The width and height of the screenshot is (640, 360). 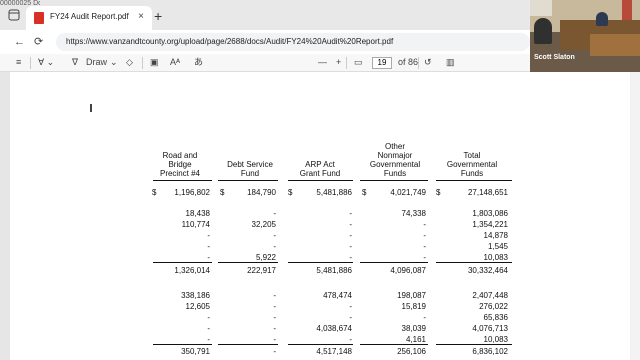 I want to click on column-header: Total Governmental Funds, so click(x=472, y=164).